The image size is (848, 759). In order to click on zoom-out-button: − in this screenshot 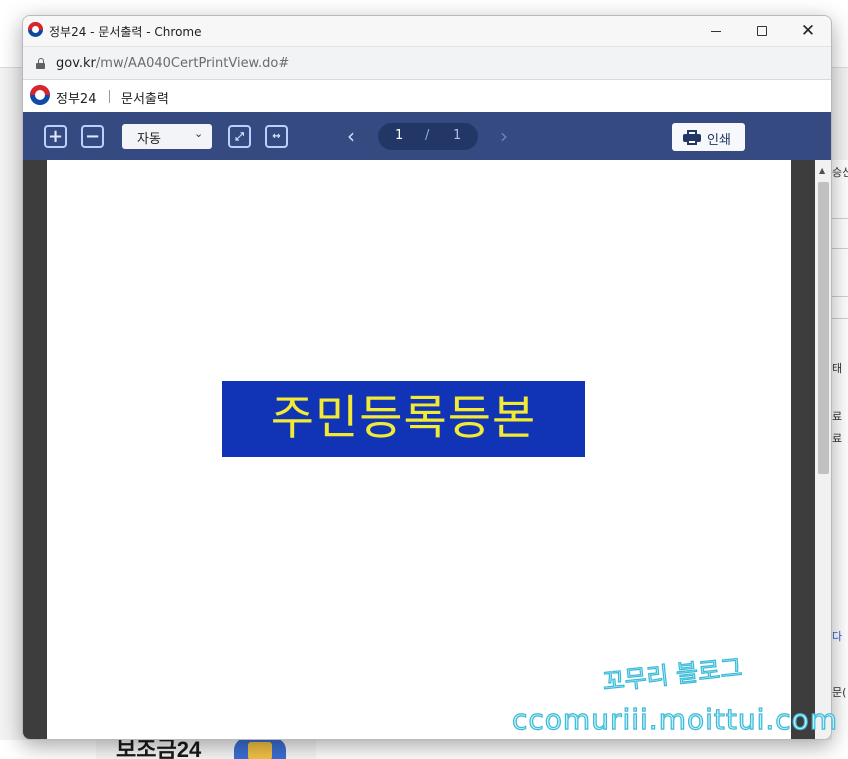, I will do `click(92, 136)`.